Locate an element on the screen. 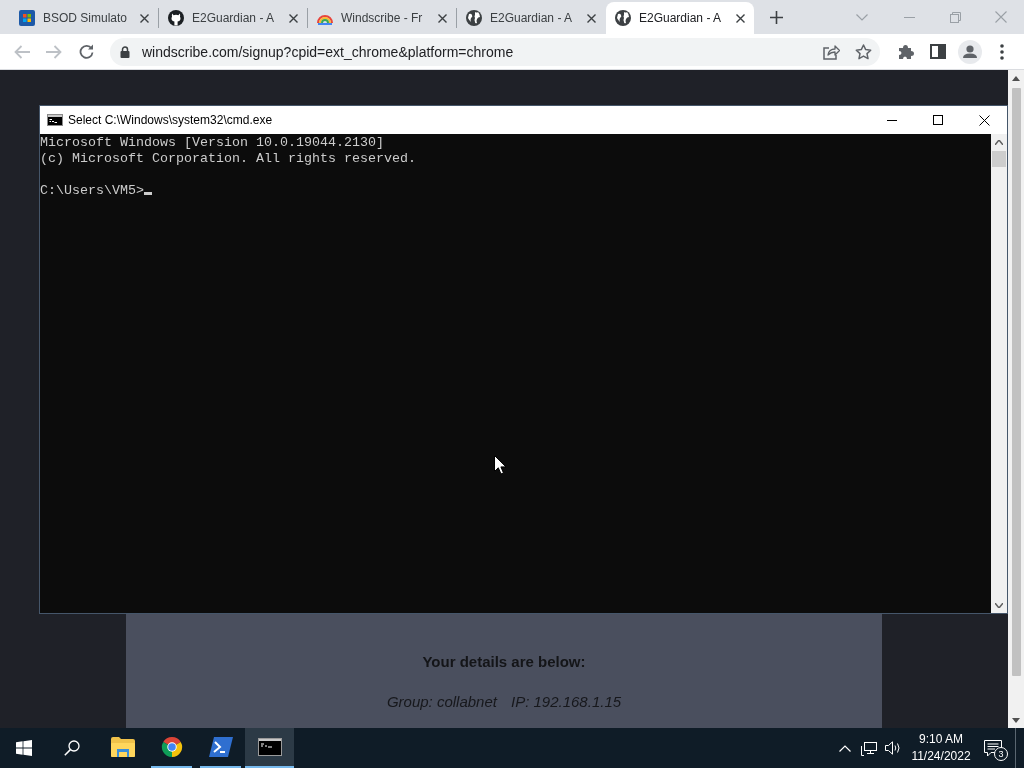  browser-tab: BSOD Simulato is located at coordinates (84, 18).